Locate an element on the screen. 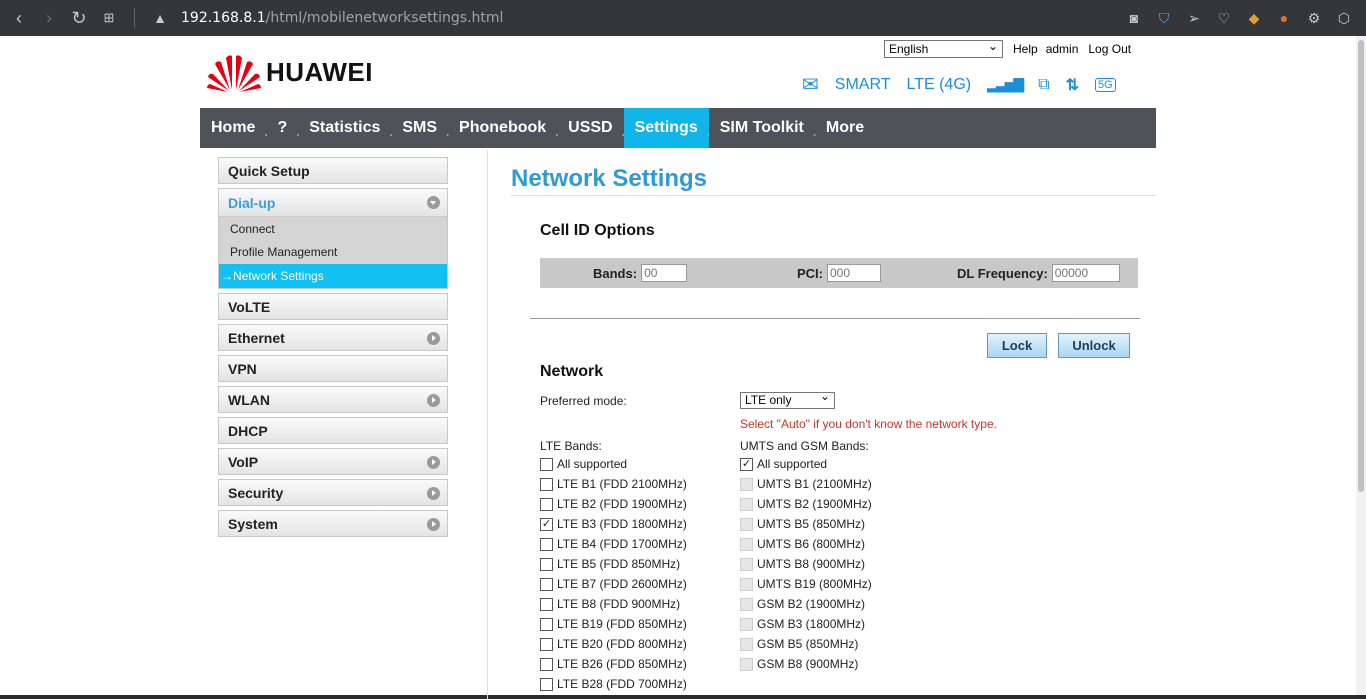  sidebar-subitem-network-settings: →Network Settings is located at coordinates (333, 276).